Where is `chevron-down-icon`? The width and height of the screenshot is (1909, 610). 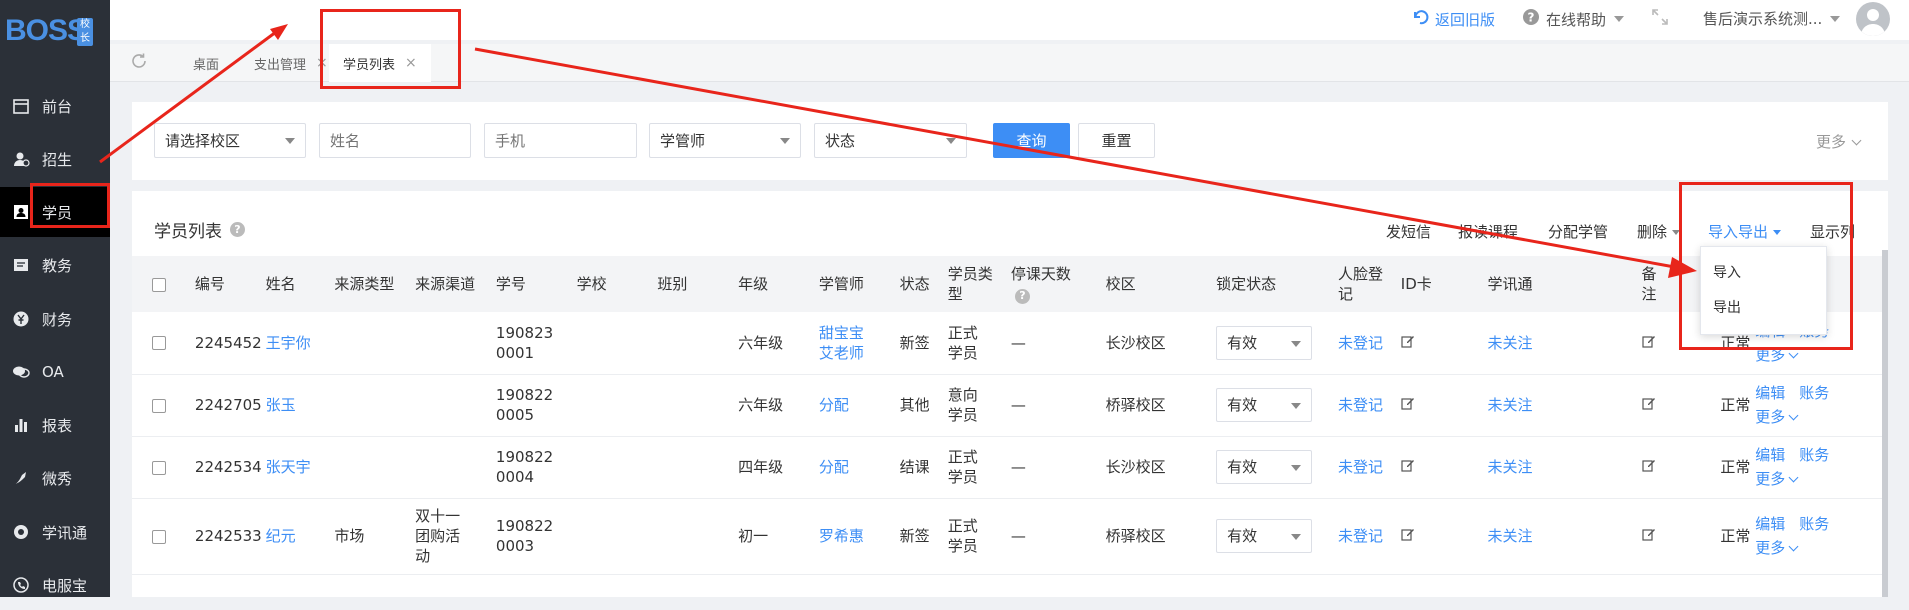 chevron-down-icon is located at coordinates (1296, 343).